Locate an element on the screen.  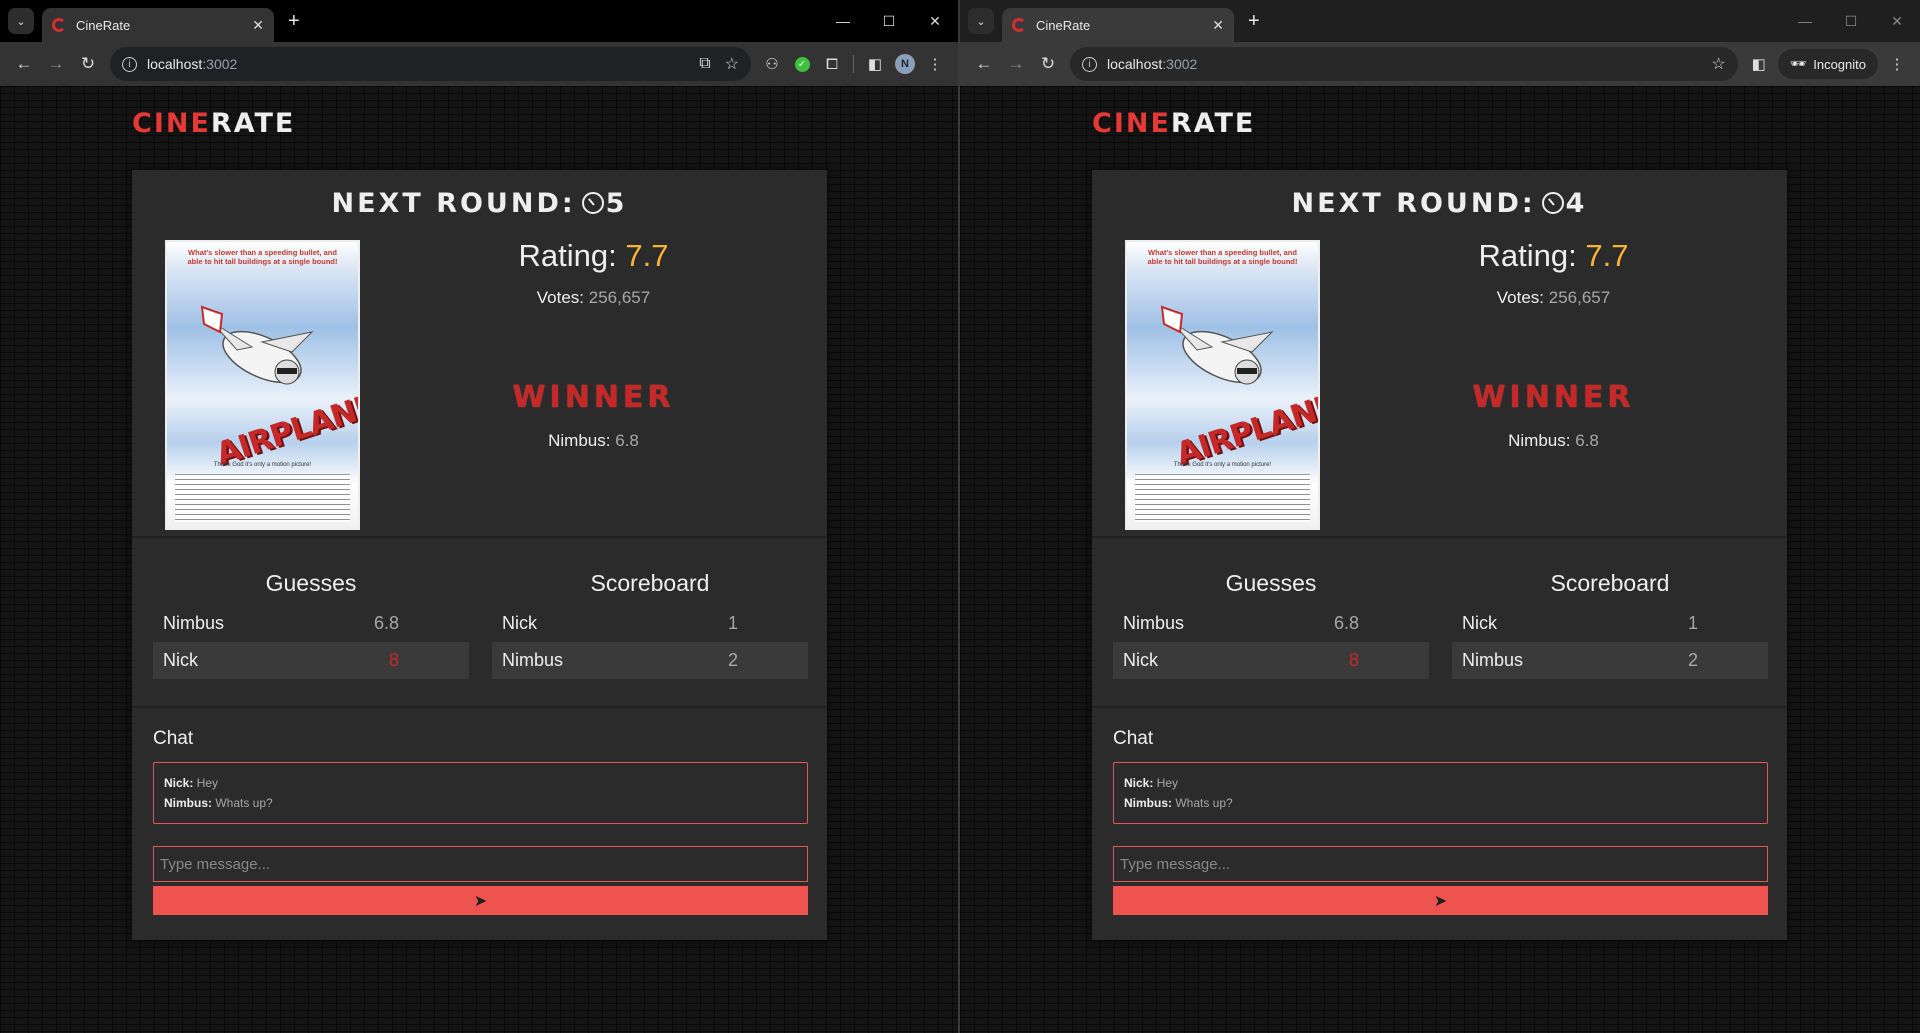
winner-result: Nimbus: 6.8 is located at coordinates (1553, 440).